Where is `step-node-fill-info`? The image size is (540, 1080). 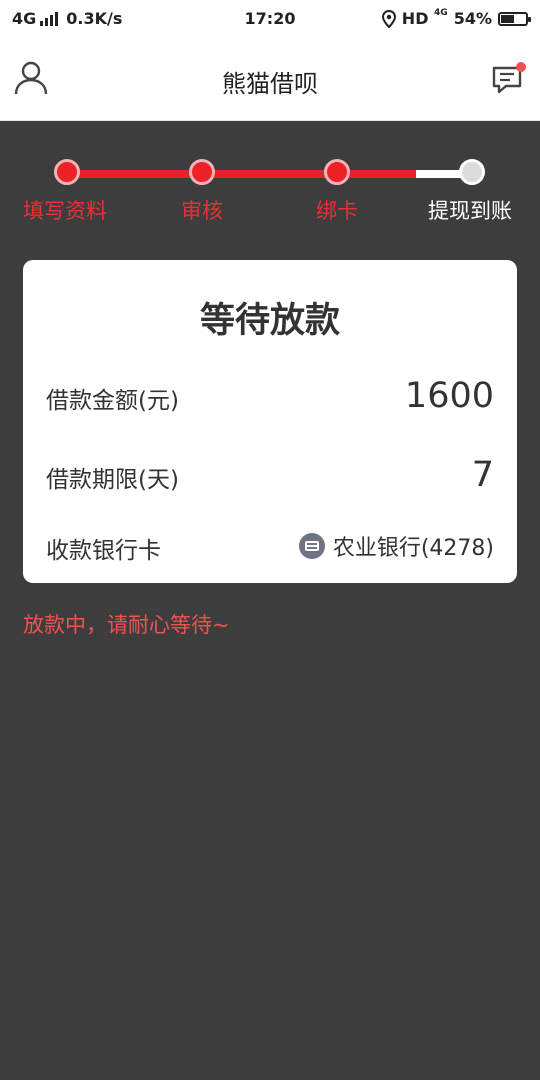 step-node-fill-info is located at coordinates (67, 172).